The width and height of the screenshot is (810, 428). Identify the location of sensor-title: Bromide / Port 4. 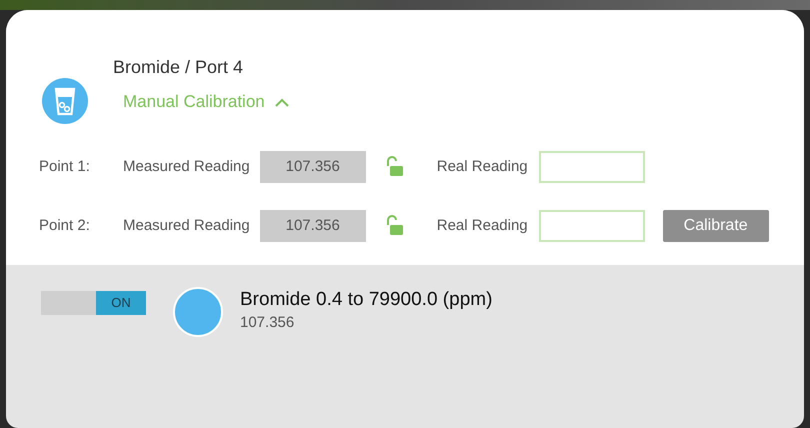
(178, 67).